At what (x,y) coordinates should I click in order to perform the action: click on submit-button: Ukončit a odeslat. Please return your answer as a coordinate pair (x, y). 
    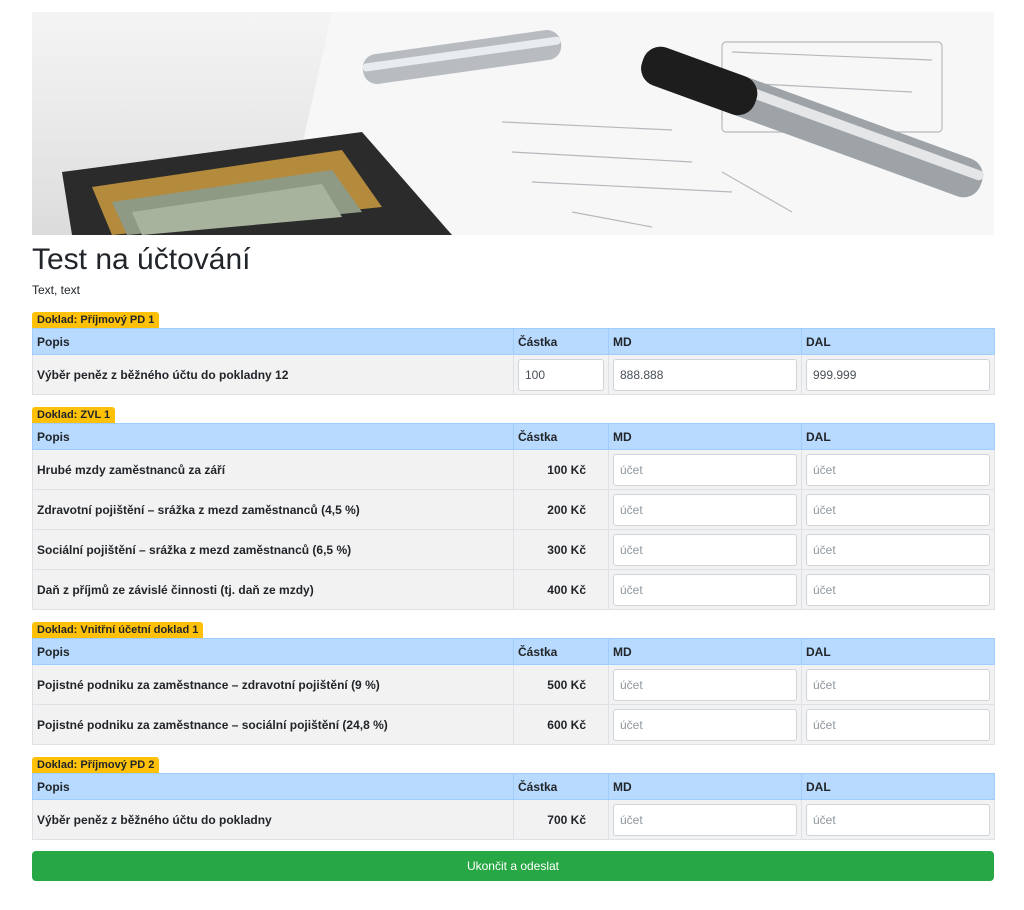
    Looking at the image, I should click on (513, 866).